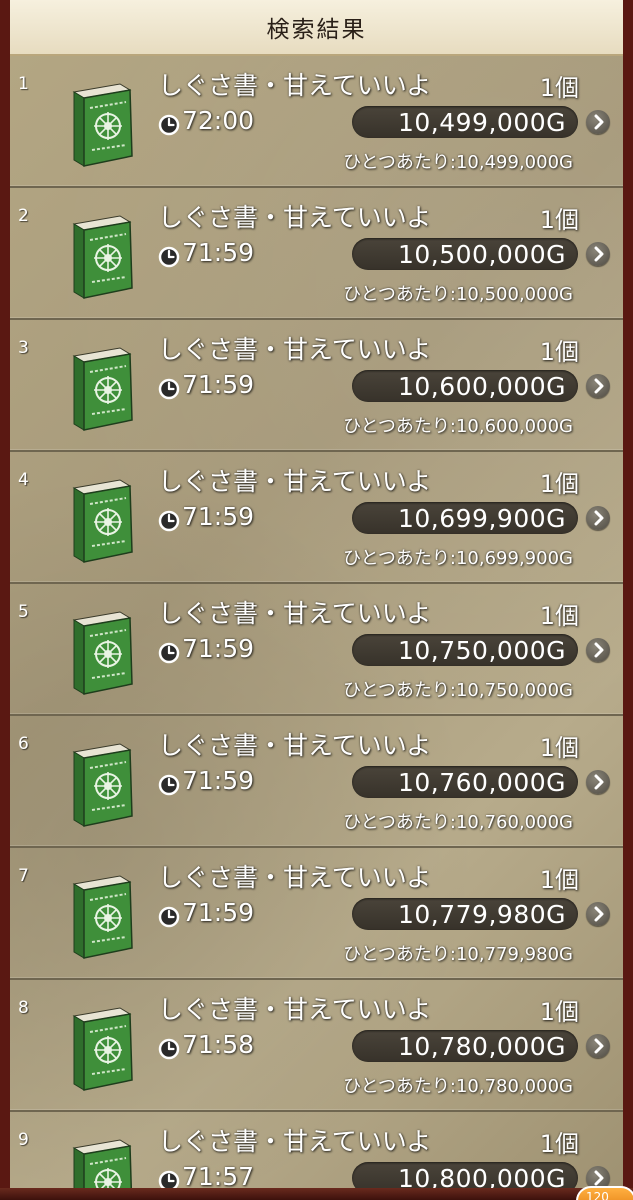  What do you see at coordinates (23, 348) in the screenshot?
I see `row-index: 3` at bounding box center [23, 348].